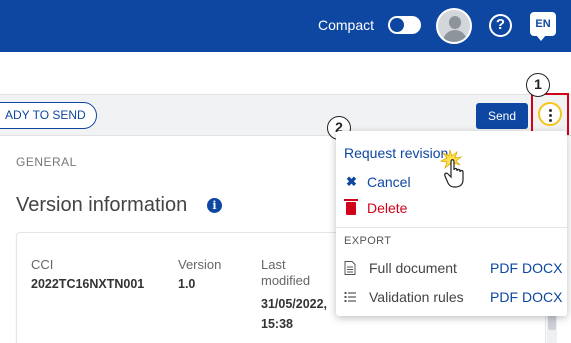 The height and width of the screenshot is (343, 571). I want to click on callout-1: 1, so click(538, 85).